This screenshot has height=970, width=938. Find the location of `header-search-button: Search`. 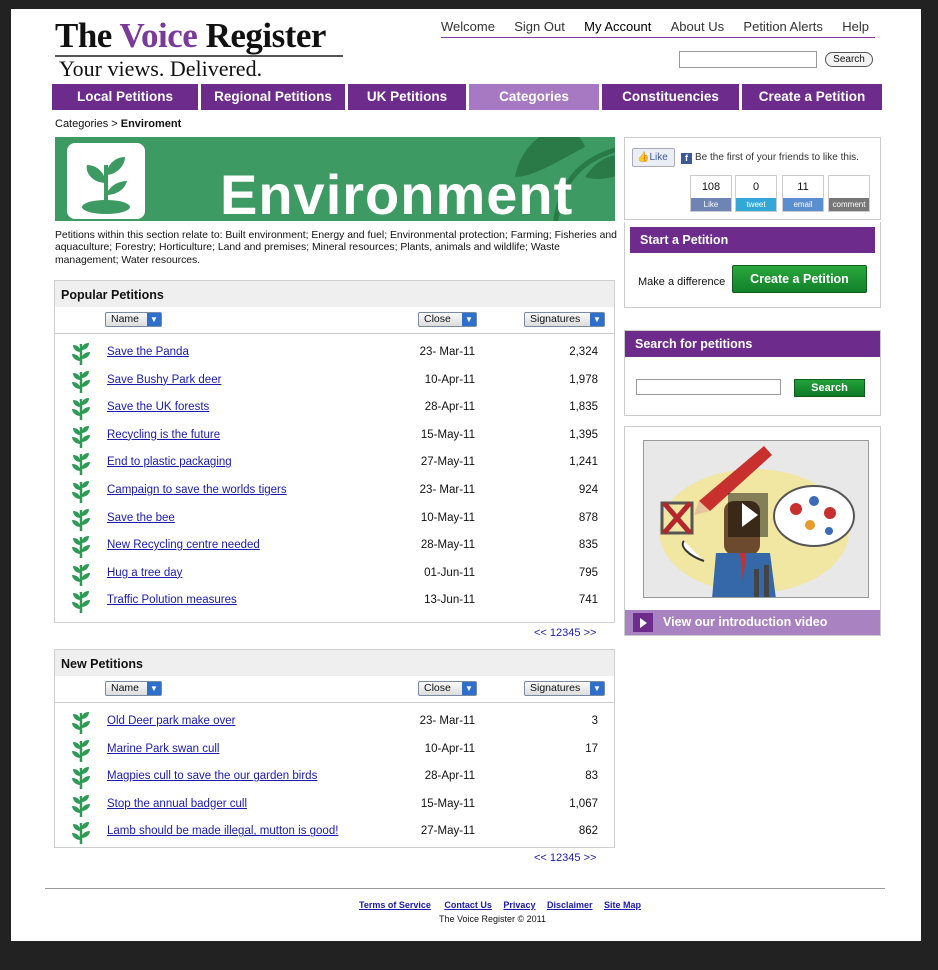

header-search-button: Search is located at coordinates (849, 59).